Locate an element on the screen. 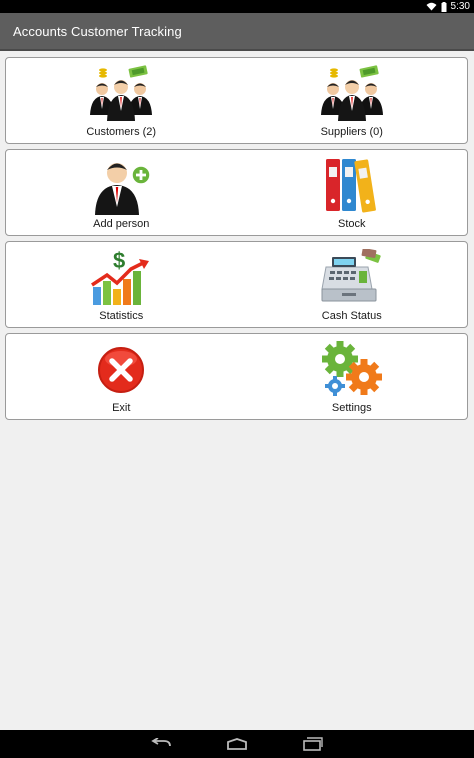 This screenshot has width=474, height=758. suppliers-button: Suppliers (0) is located at coordinates (352, 100).